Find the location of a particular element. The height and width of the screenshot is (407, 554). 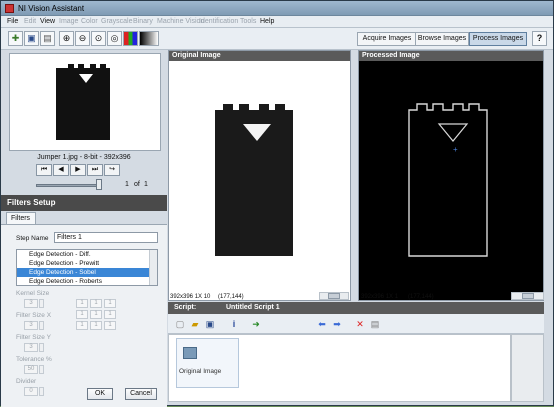

menu-tools: Tools is located at coordinates (248, 21).